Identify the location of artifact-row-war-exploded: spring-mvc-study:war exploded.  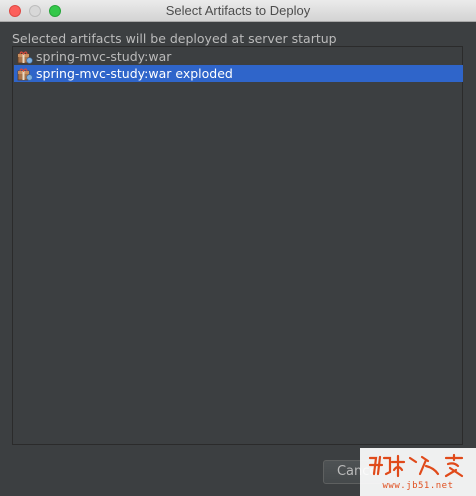
(238, 73).